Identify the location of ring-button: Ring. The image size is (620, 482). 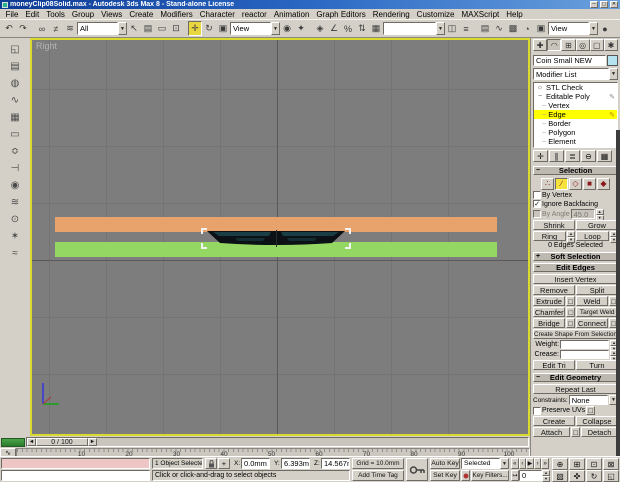
(549, 236).